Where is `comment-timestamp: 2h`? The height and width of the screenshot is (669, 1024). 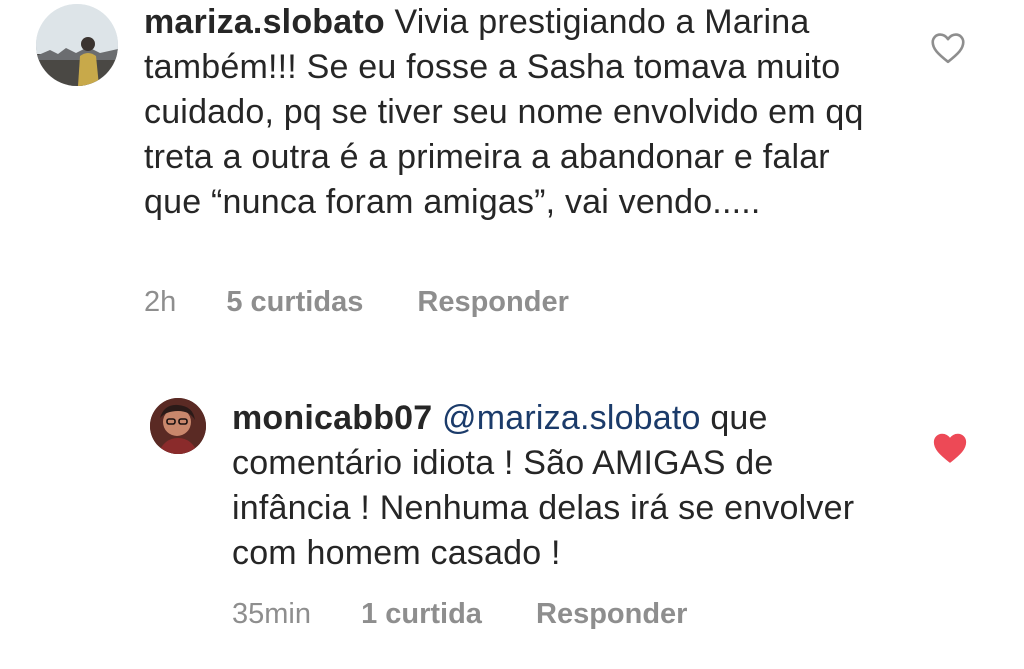 comment-timestamp: 2h is located at coordinates (160, 302).